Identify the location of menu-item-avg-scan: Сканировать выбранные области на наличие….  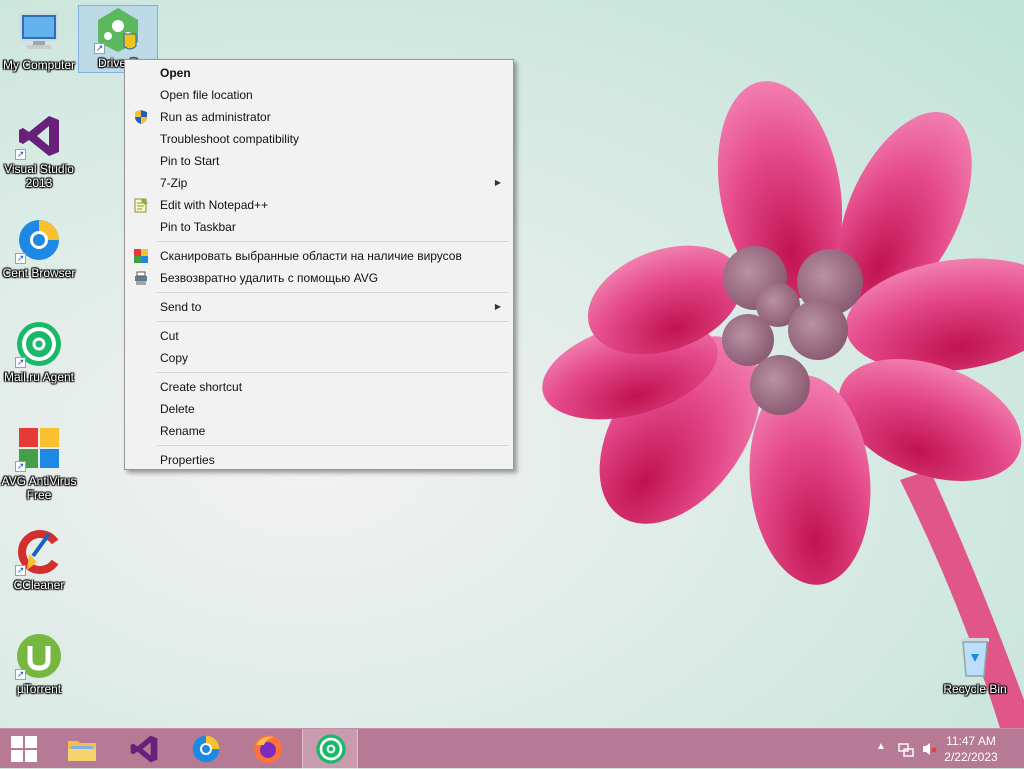
(319, 256).